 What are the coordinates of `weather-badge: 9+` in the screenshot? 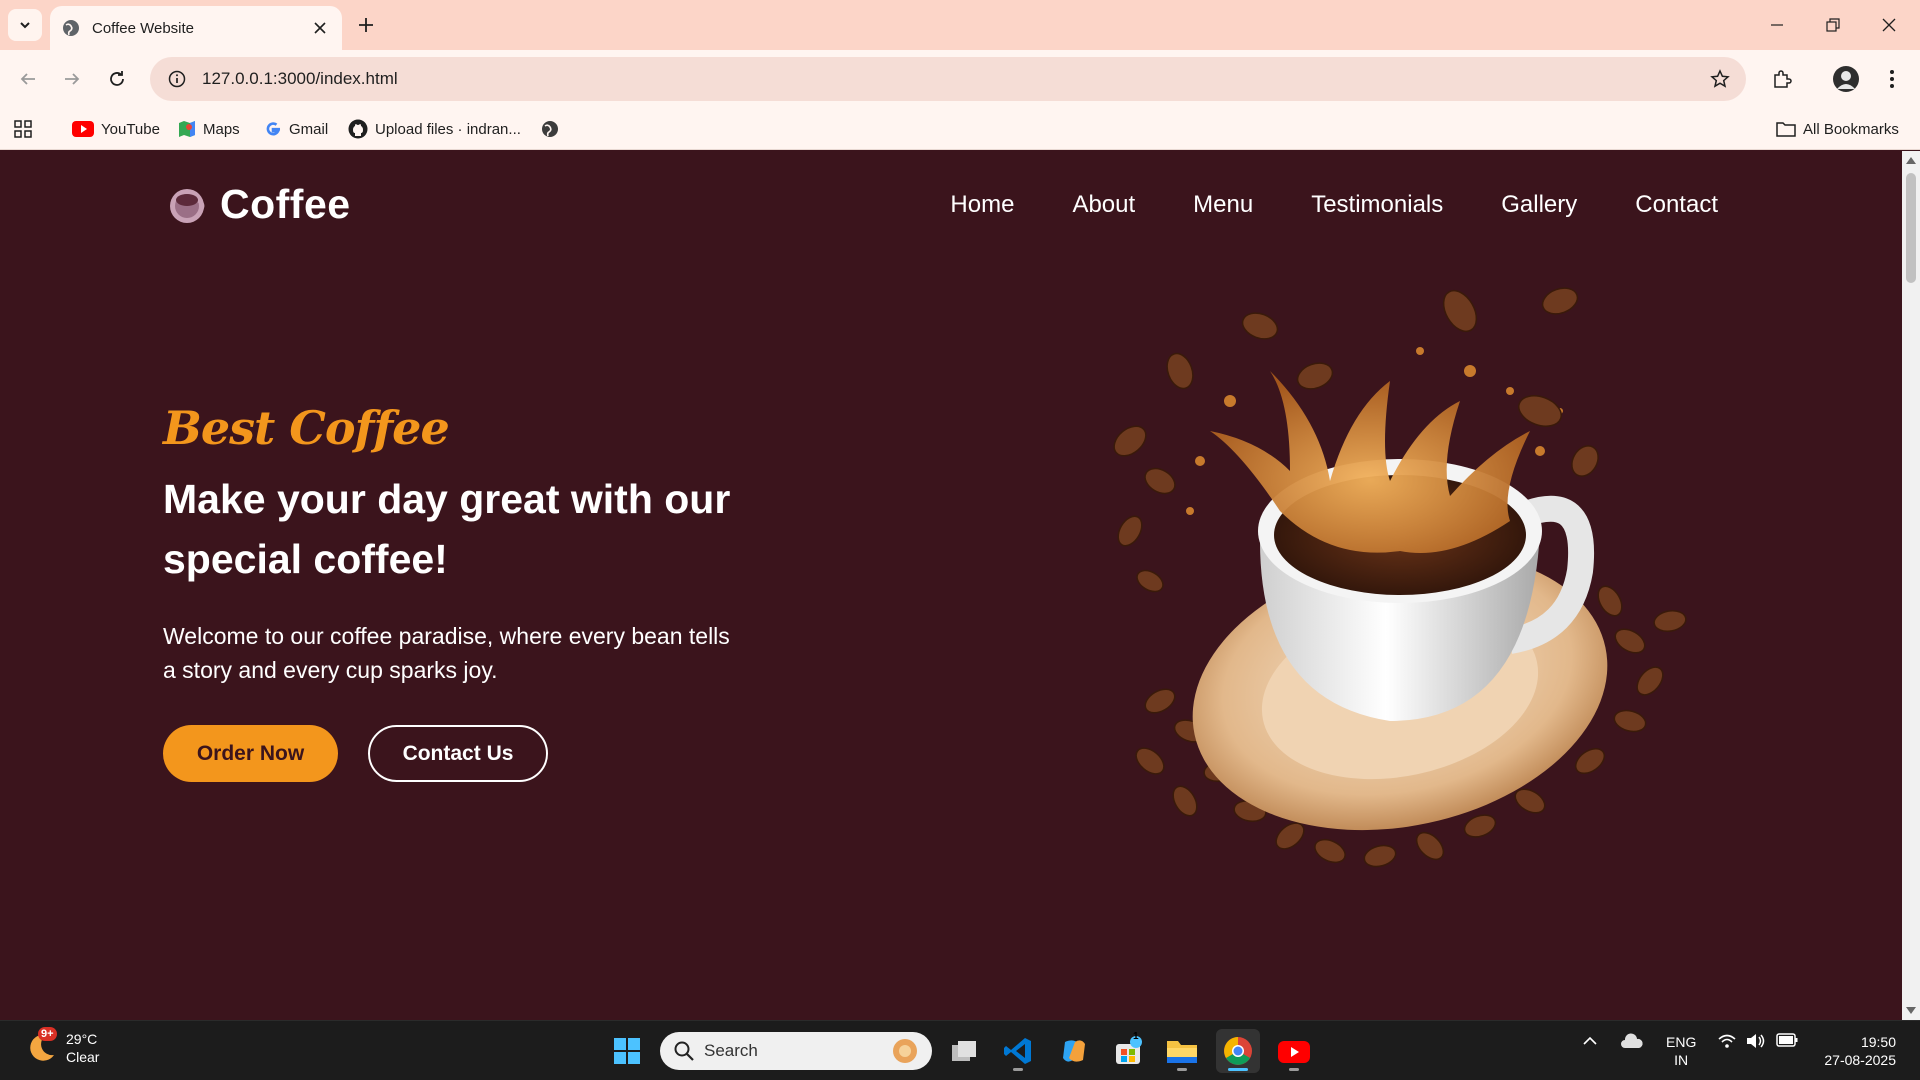 It's located at (47, 1034).